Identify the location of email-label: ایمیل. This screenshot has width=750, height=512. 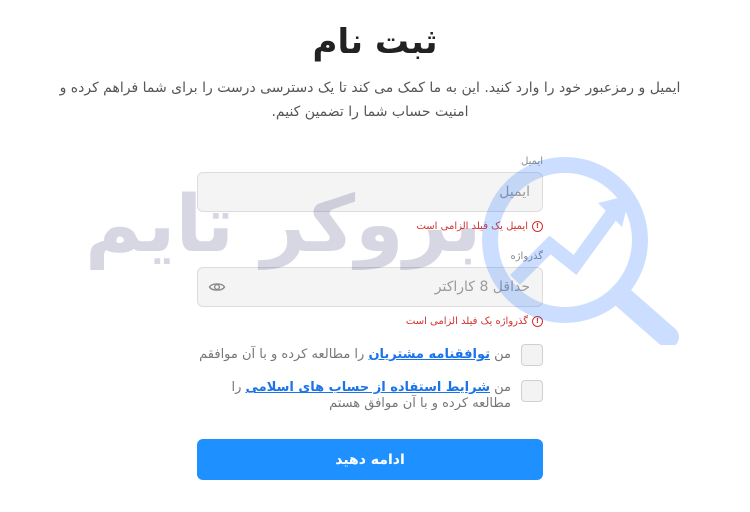
(532, 161).